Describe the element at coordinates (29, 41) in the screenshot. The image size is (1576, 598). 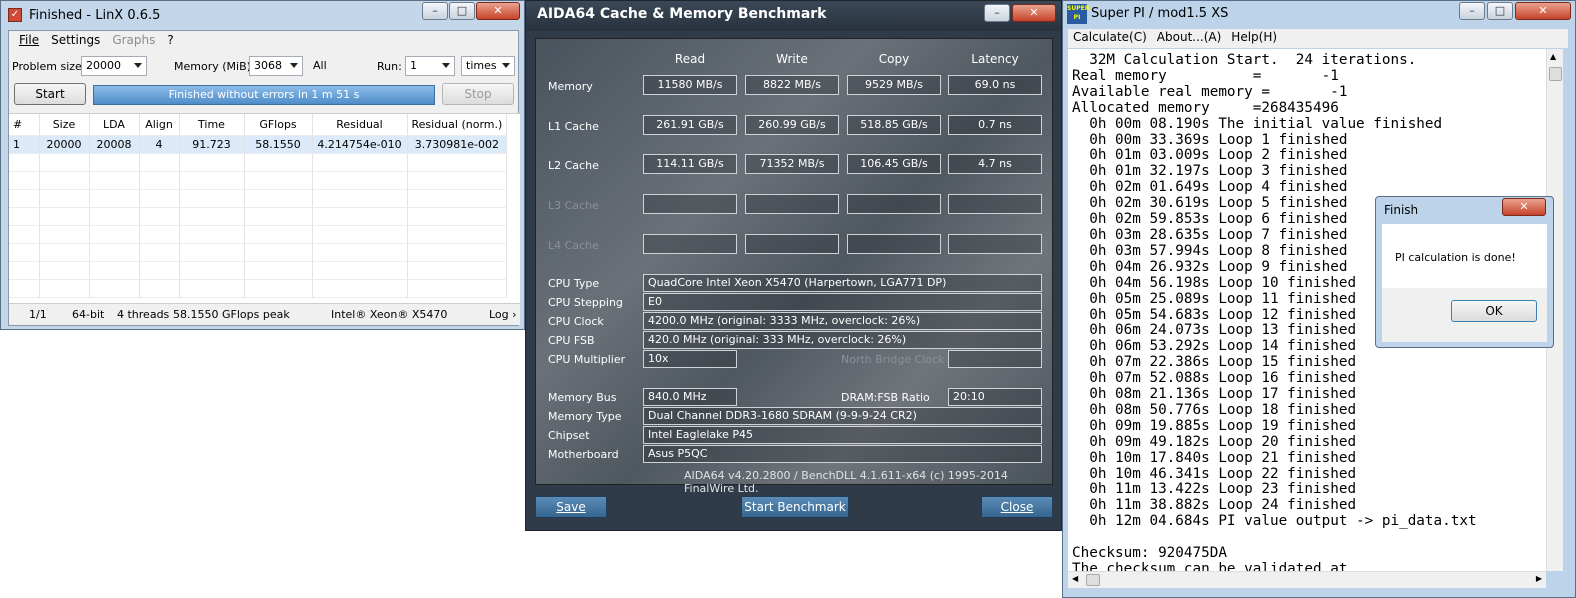
I see `menu-file: File` at that location.